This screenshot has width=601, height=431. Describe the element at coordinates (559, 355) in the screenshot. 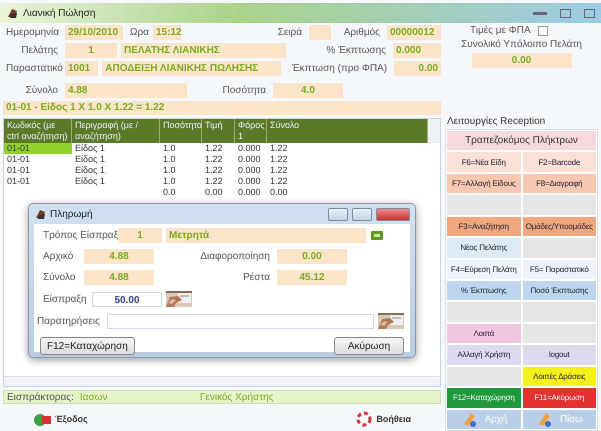

I see `function-button: logout` at that location.